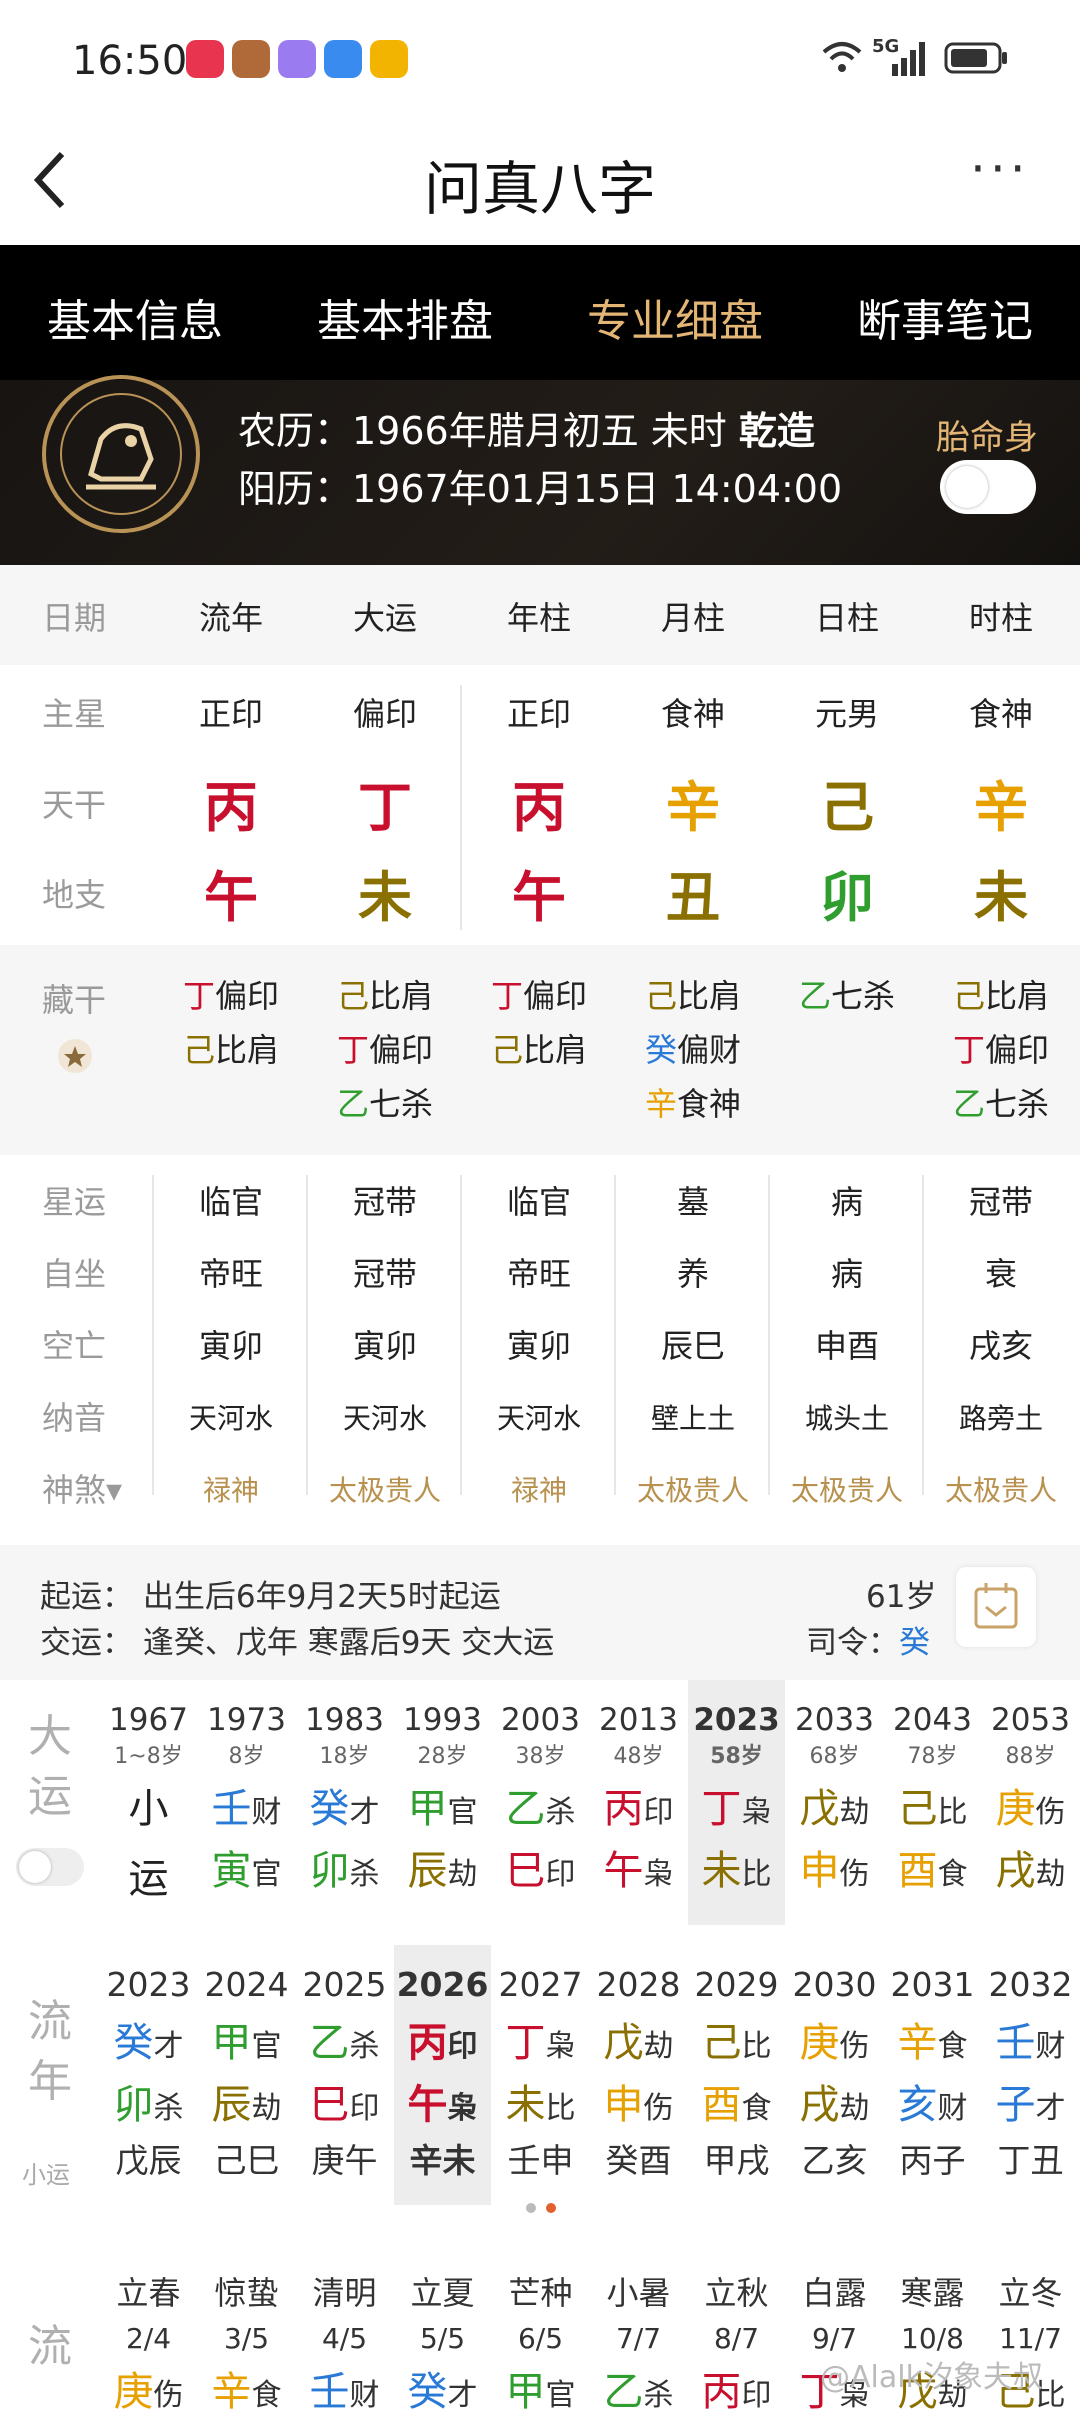 This screenshot has width=1080, height=2412. Describe the element at coordinates (854, 1874) in the screenshot. I see `zhi-god: 伤` at that location.